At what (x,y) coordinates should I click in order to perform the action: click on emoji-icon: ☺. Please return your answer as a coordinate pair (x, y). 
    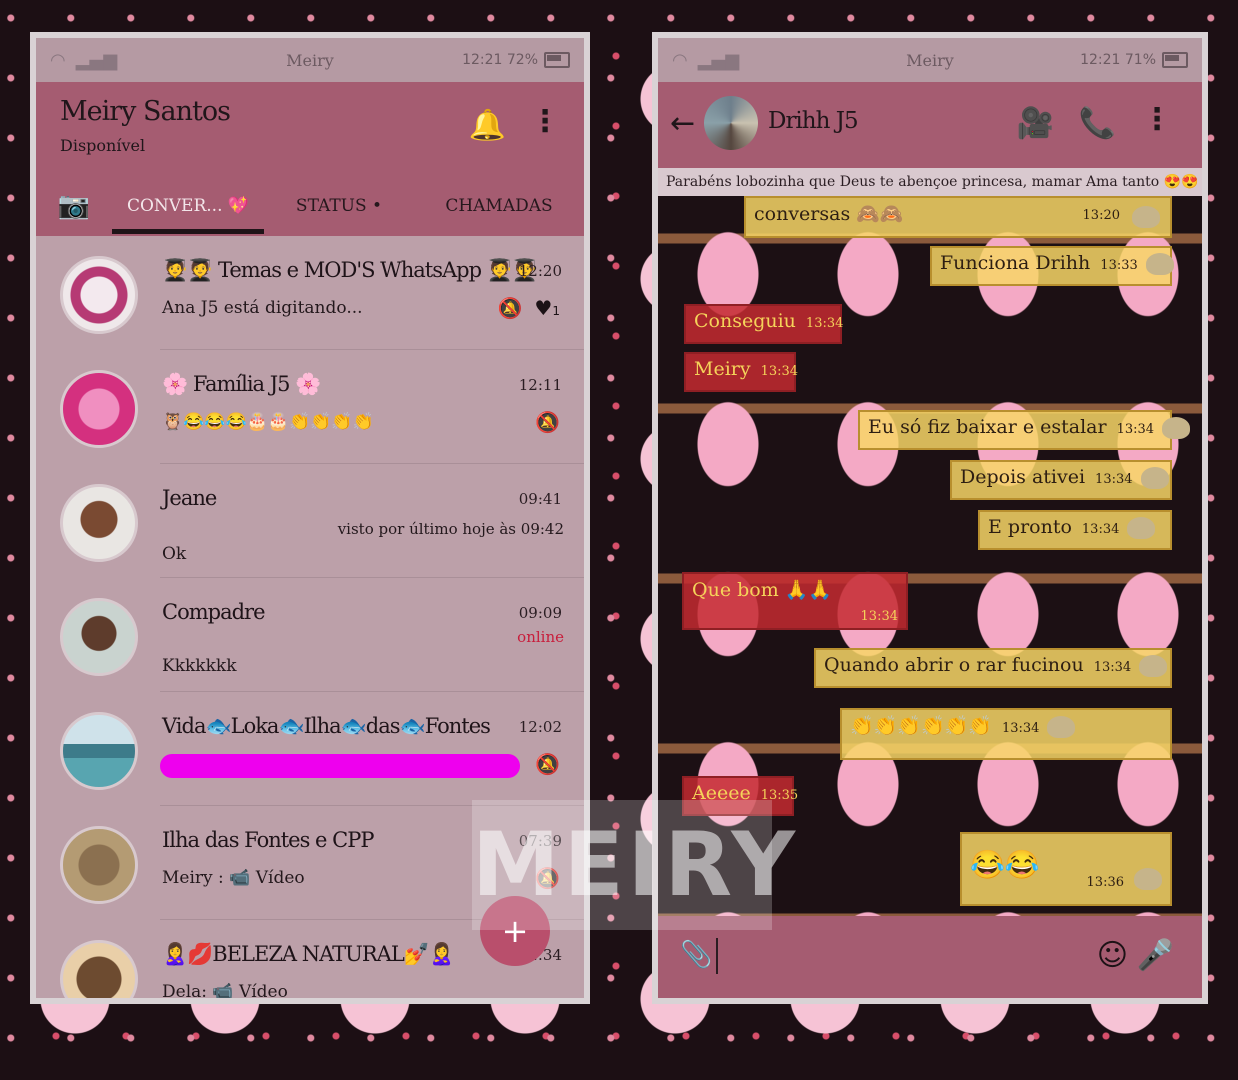
    Looking at the image, I should click on (1112, 955).